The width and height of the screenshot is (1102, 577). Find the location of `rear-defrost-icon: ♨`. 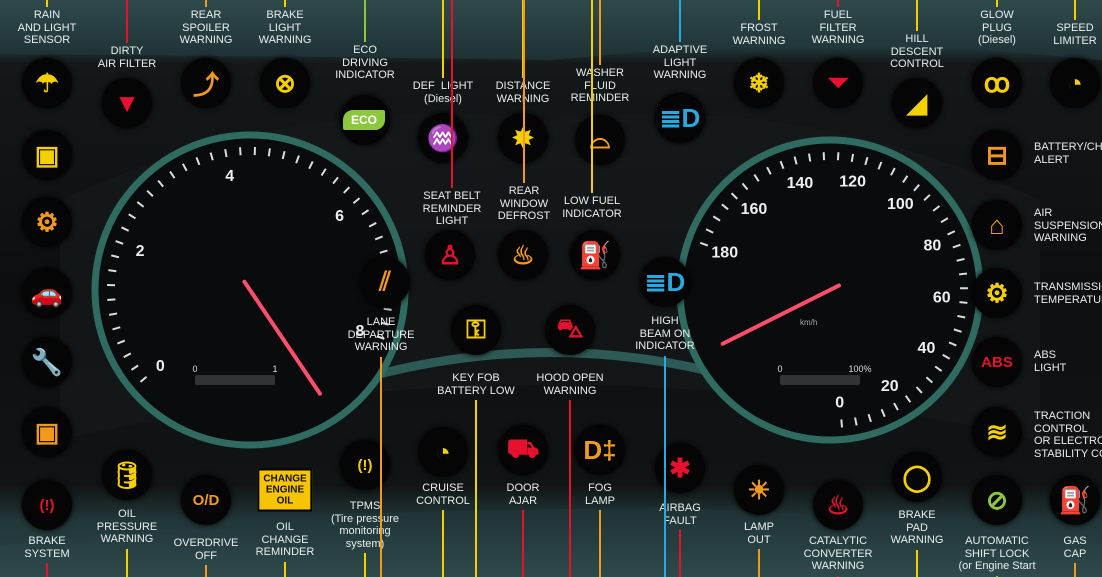

rear-defrost-icon: ♨ is located at coordinates (523, 255).